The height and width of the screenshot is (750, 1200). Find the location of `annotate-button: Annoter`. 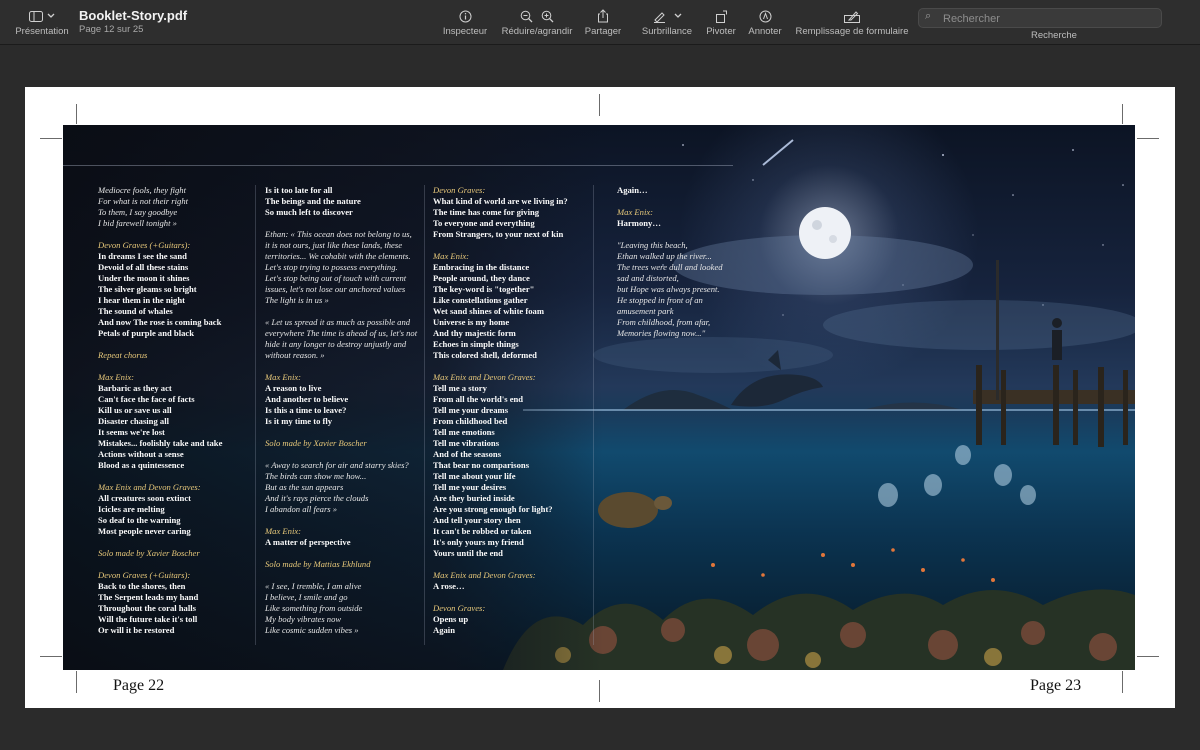

annotate-button: Annoter is located at coordinates (765, 21).